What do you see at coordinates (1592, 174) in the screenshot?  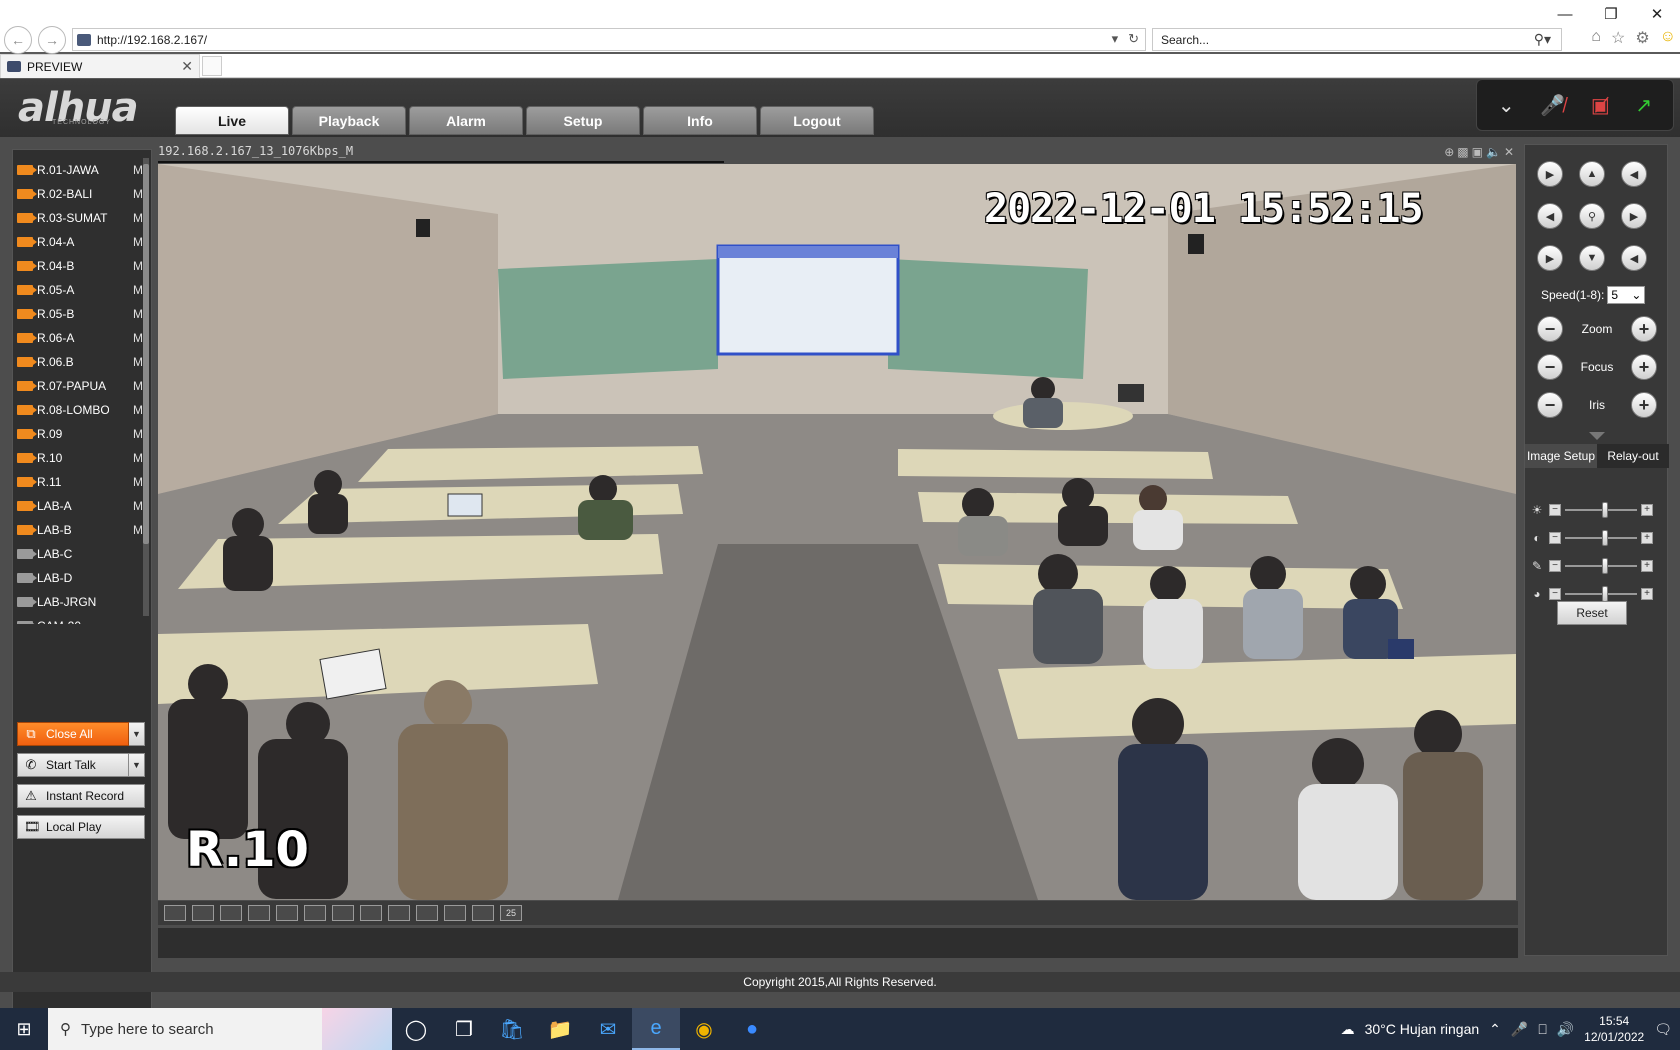 I see `ptz-up-icon: ▲` at bounding box center [1592, 174].